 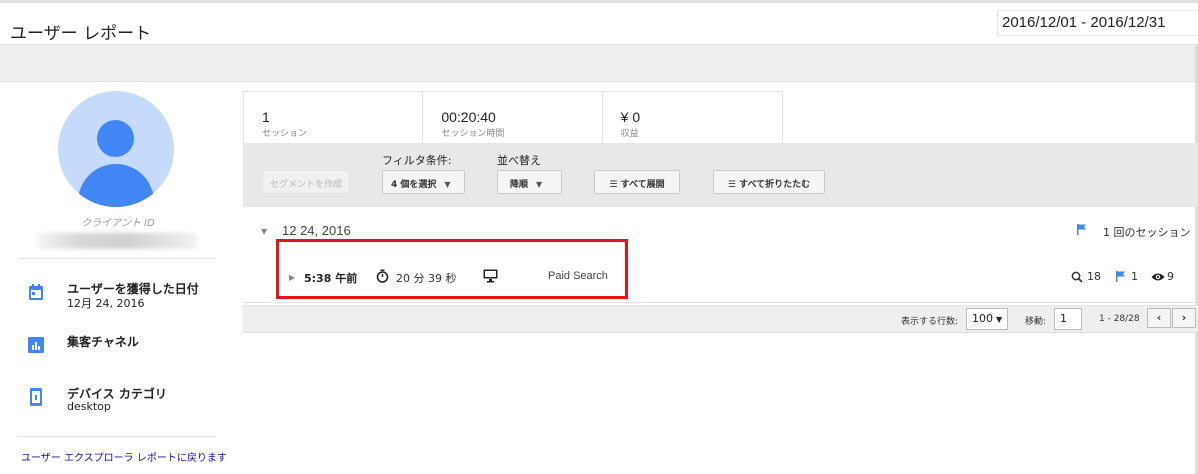 What do you see at coordinates (81, 34) in the screenshot?
I see `page-title: ユーザー レポート` at bounding box center [81, 34].